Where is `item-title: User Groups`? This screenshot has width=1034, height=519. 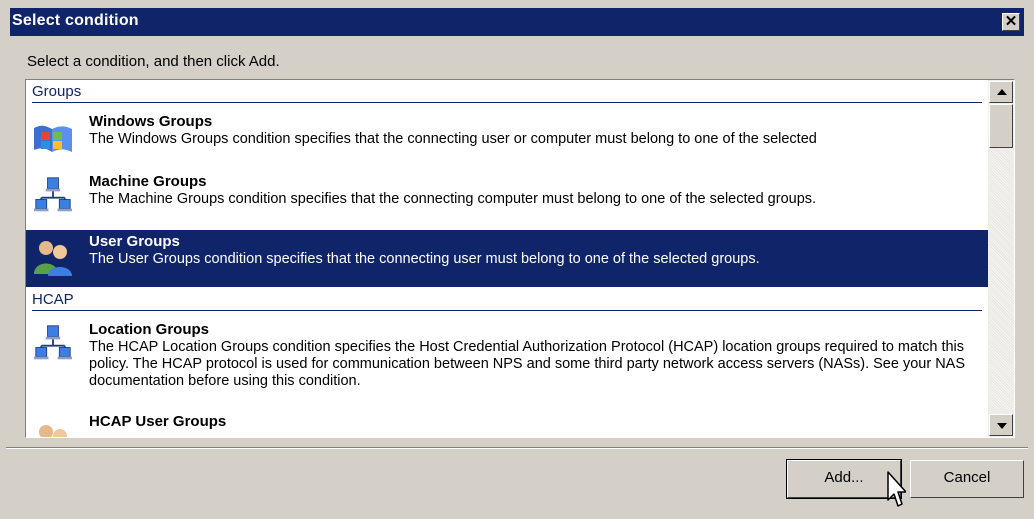 item-title: User Groups is located at coordinates (134, 241).